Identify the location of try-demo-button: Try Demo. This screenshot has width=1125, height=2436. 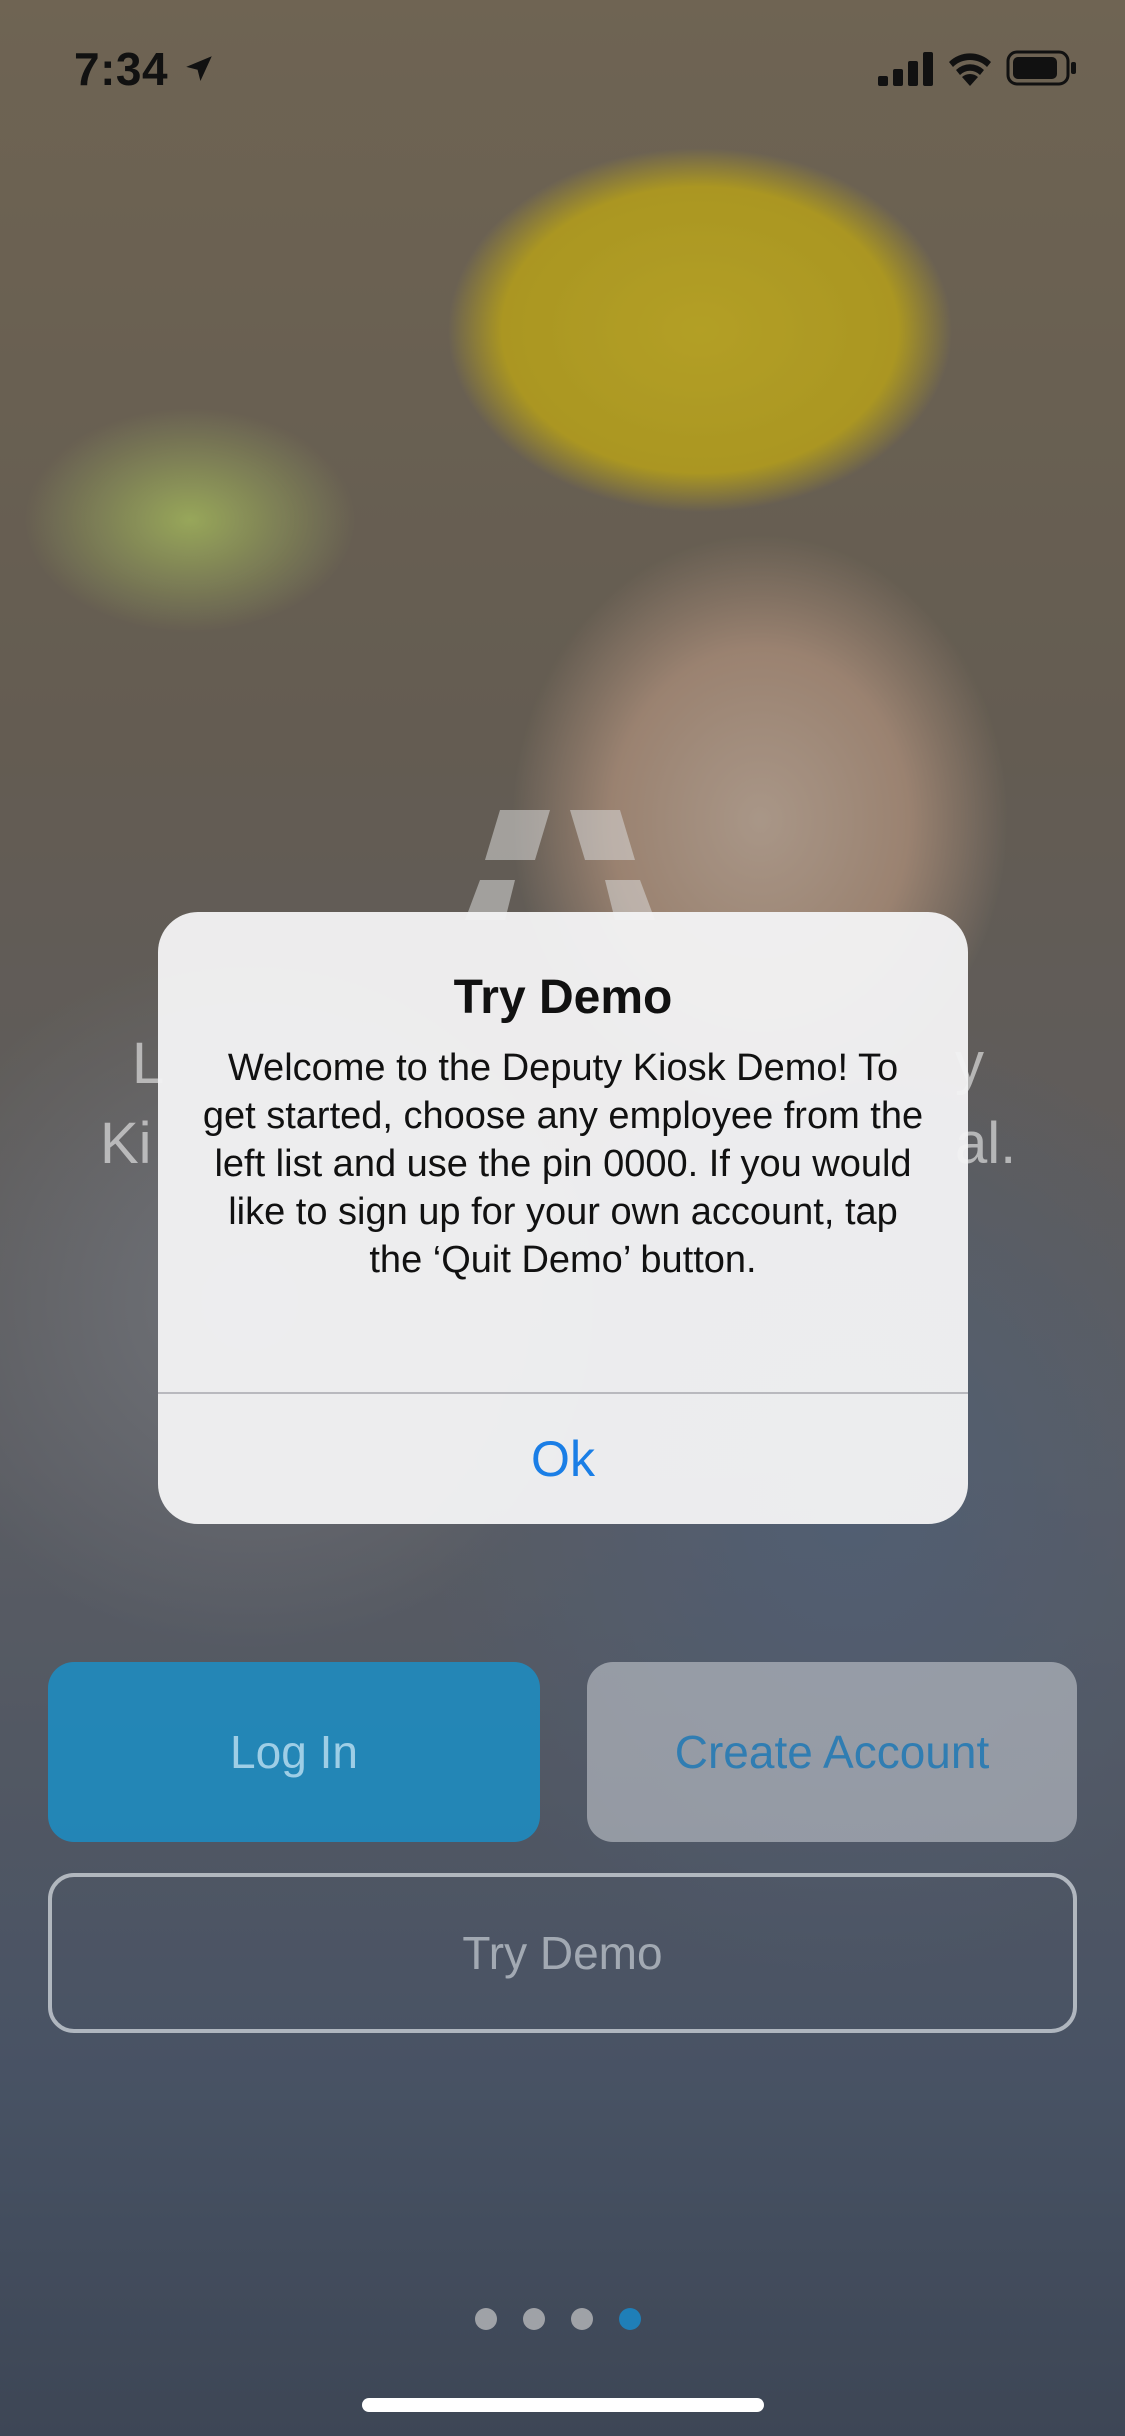
(562, 1953).